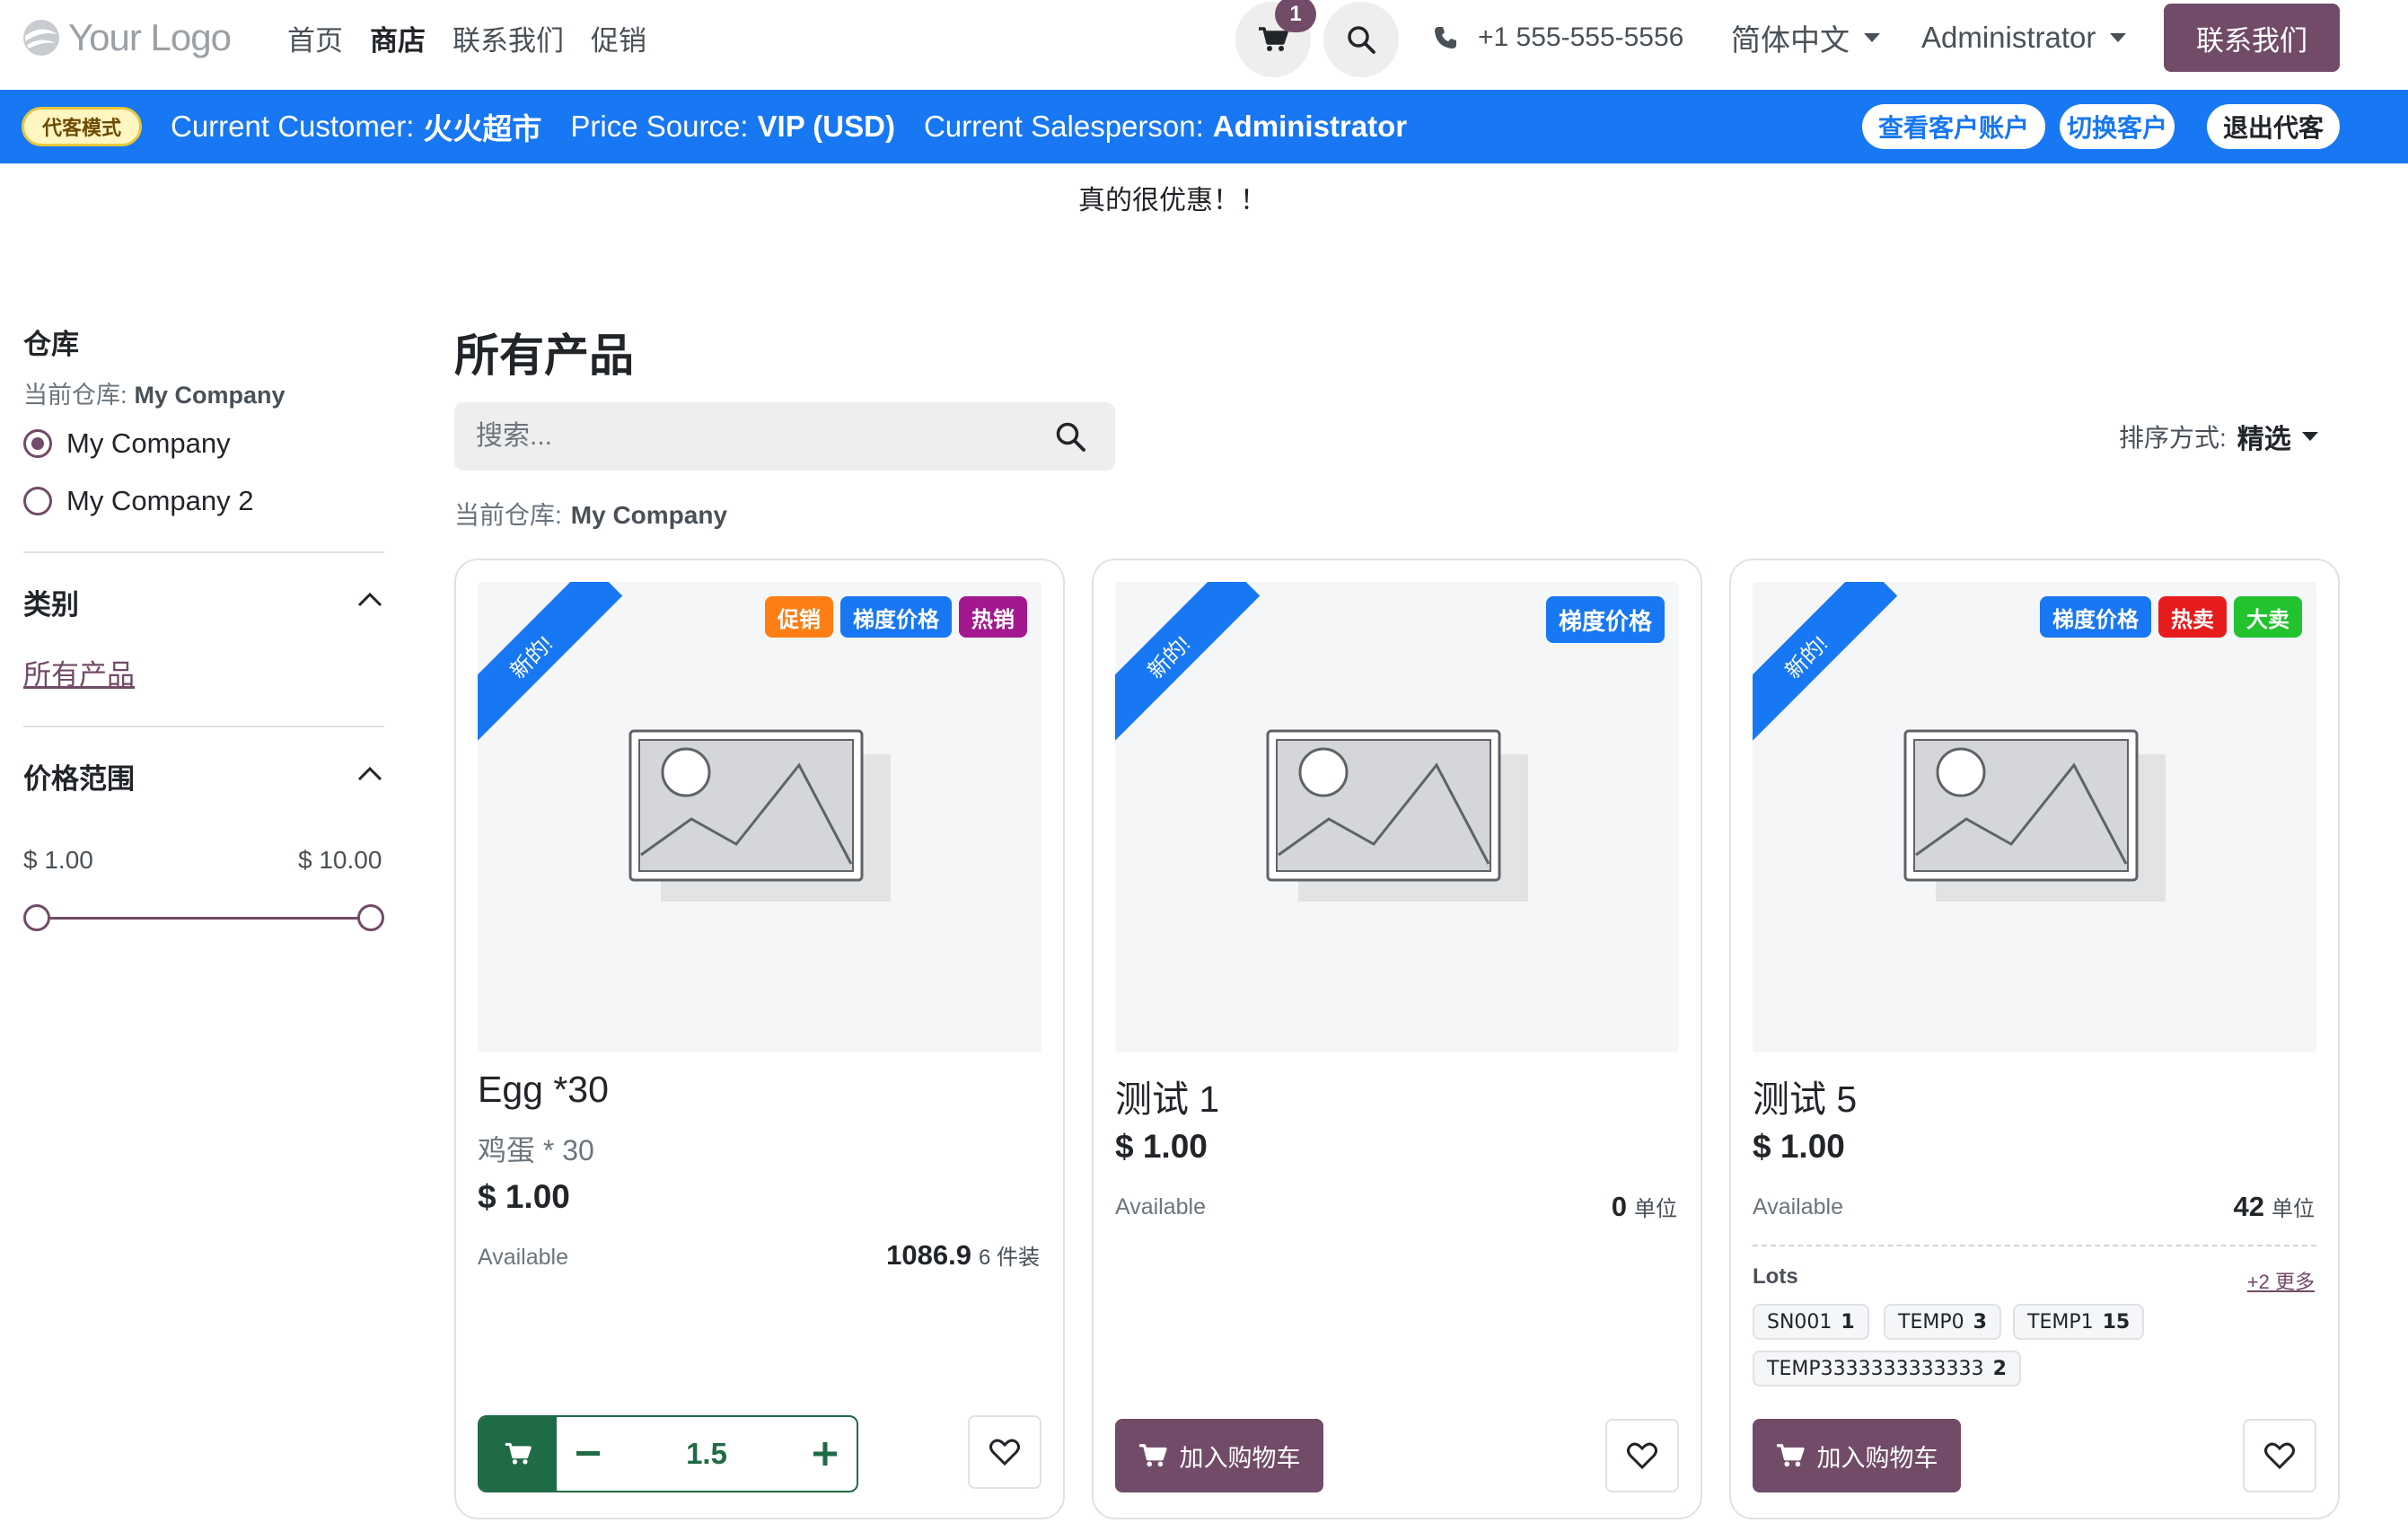 This screenshot has height=1523, width=2408. I want to click on logo-text: Your Logo, so click(150, 37).